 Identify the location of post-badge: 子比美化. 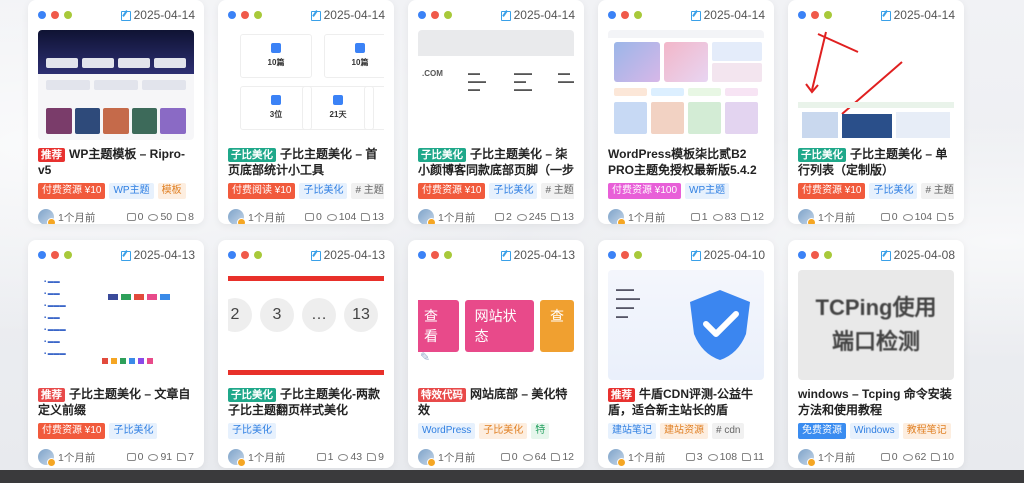
(252, 155).